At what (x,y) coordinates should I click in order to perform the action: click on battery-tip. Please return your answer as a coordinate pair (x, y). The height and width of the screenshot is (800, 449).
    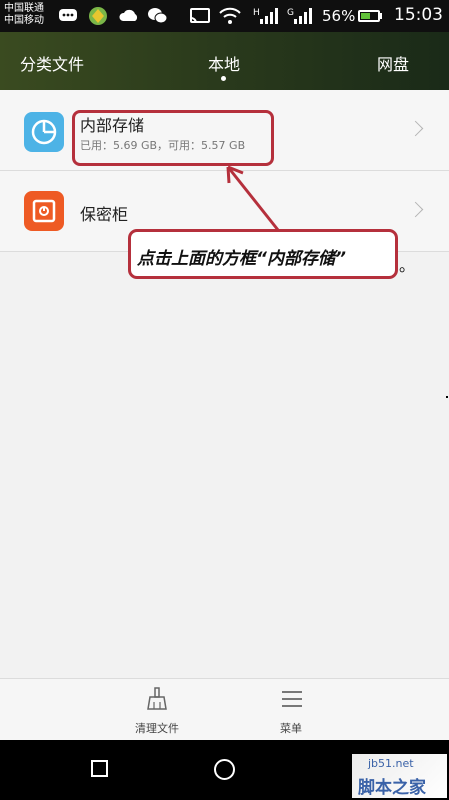
    Looking at the image, I should click on (381, 16).